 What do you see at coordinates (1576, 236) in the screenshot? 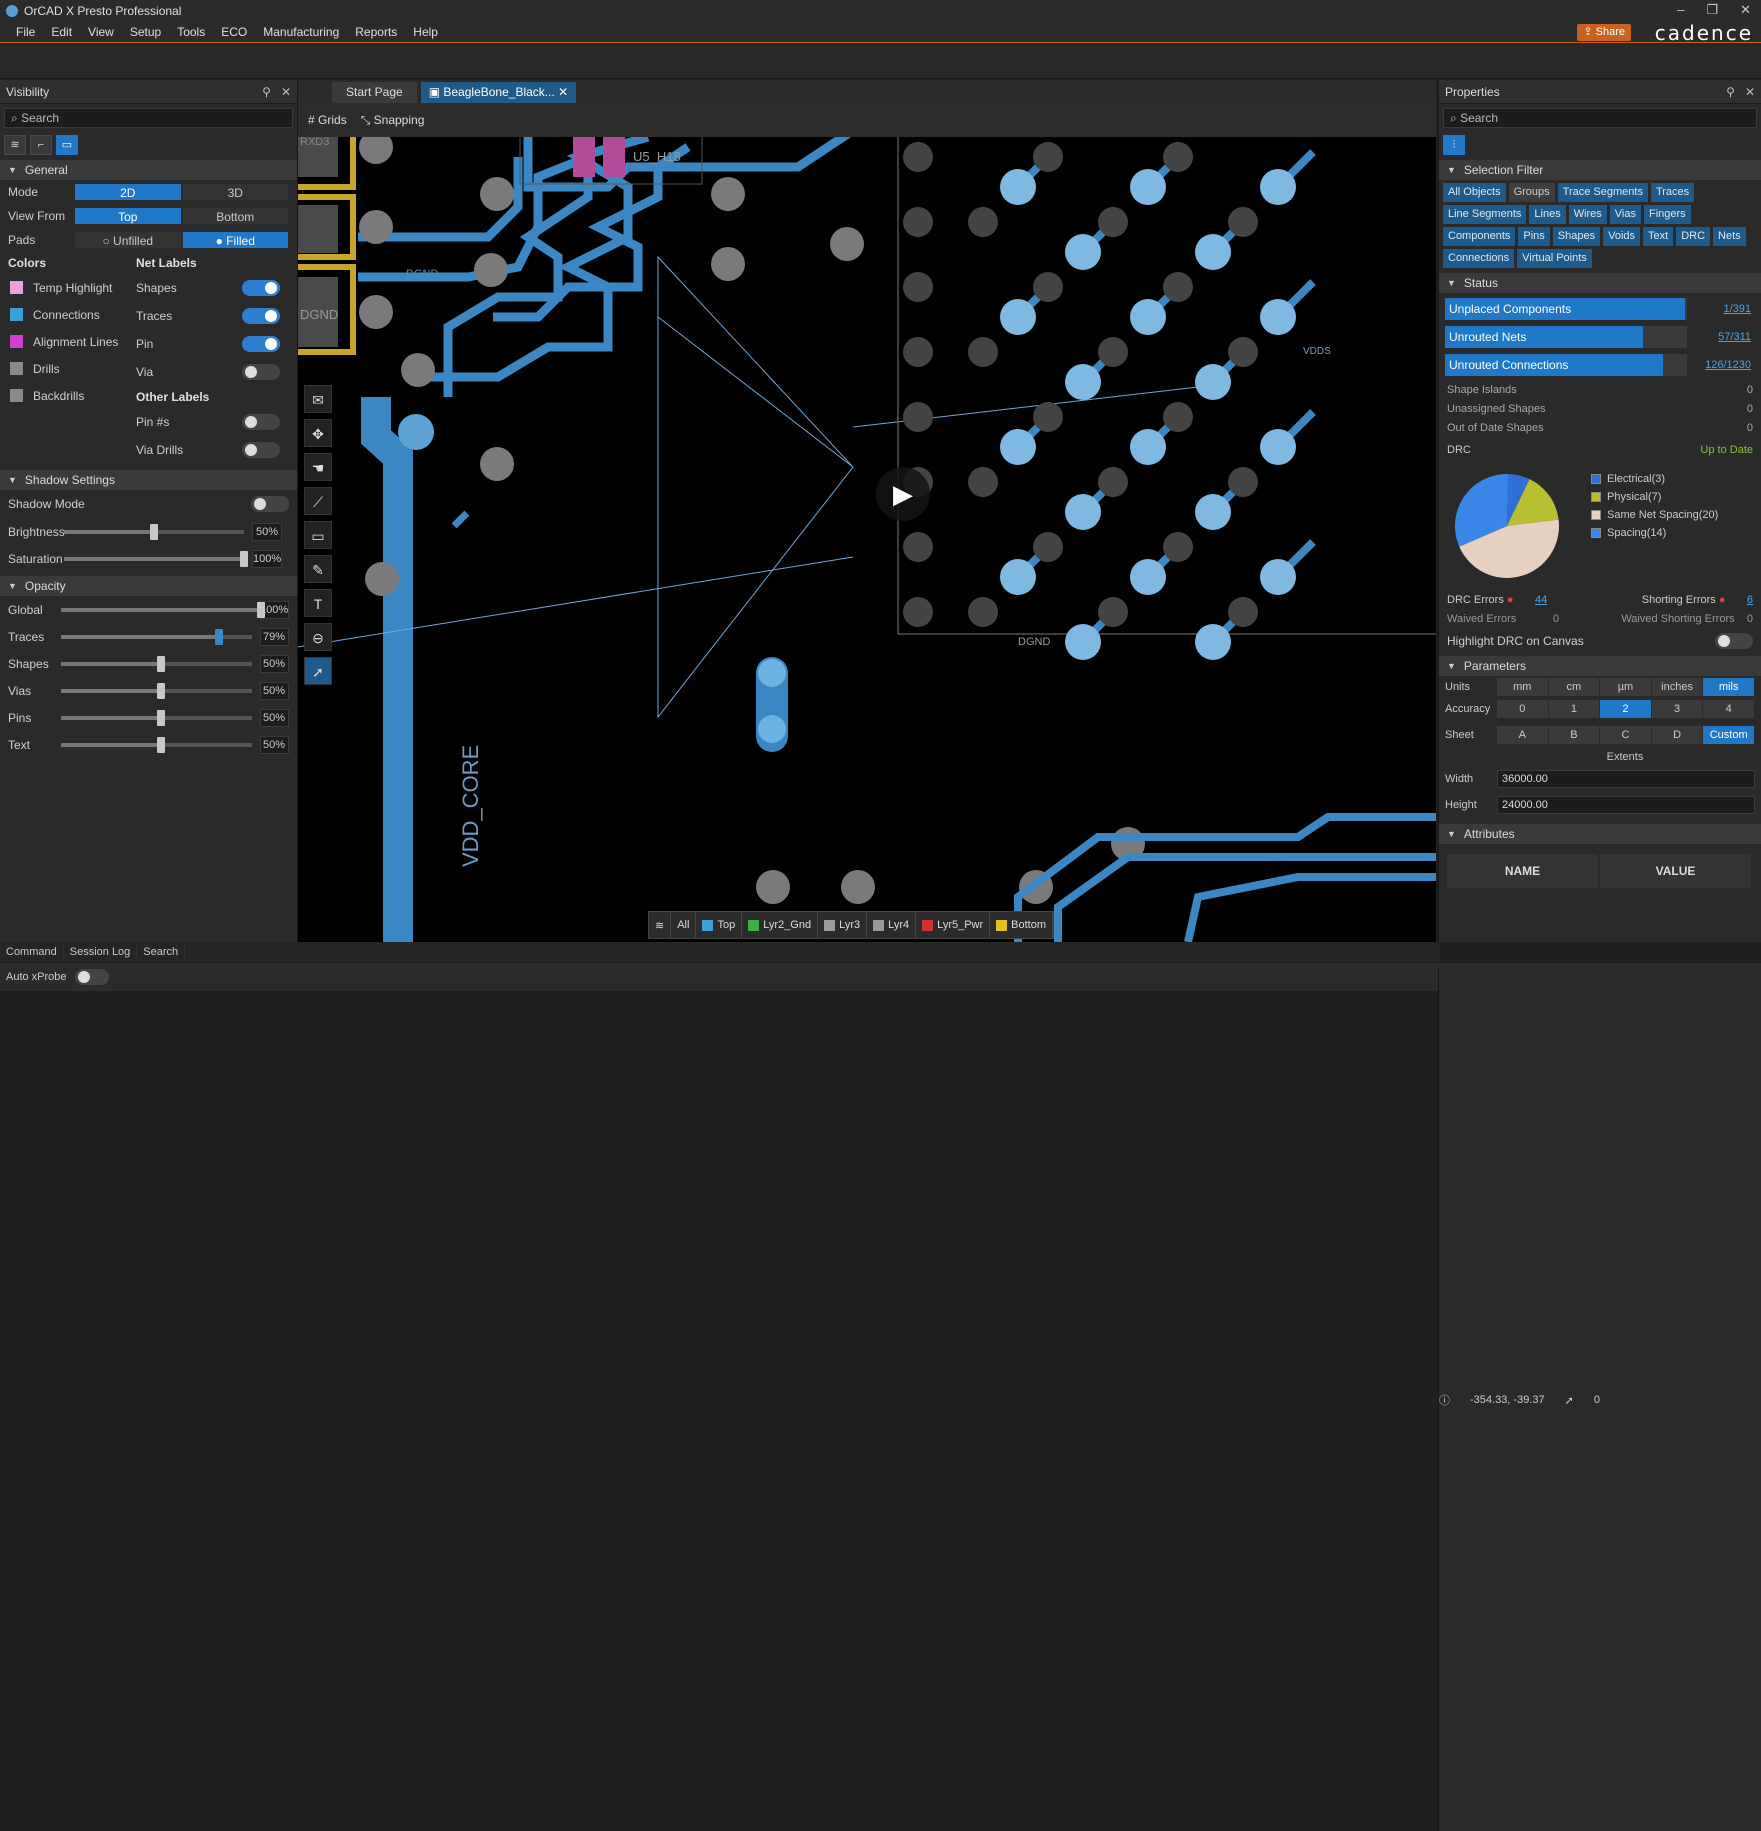
I see `filter-shapes: Shapes` at bounding box center [1576, 236].